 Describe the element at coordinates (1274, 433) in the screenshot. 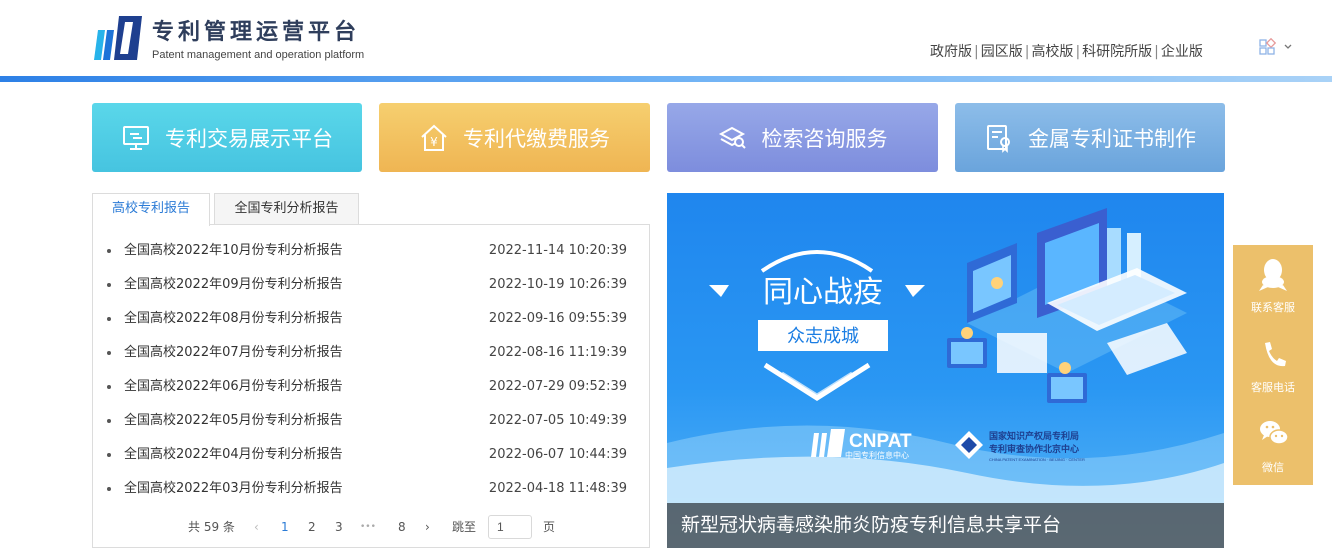

I see `wechat-icon` at that location.